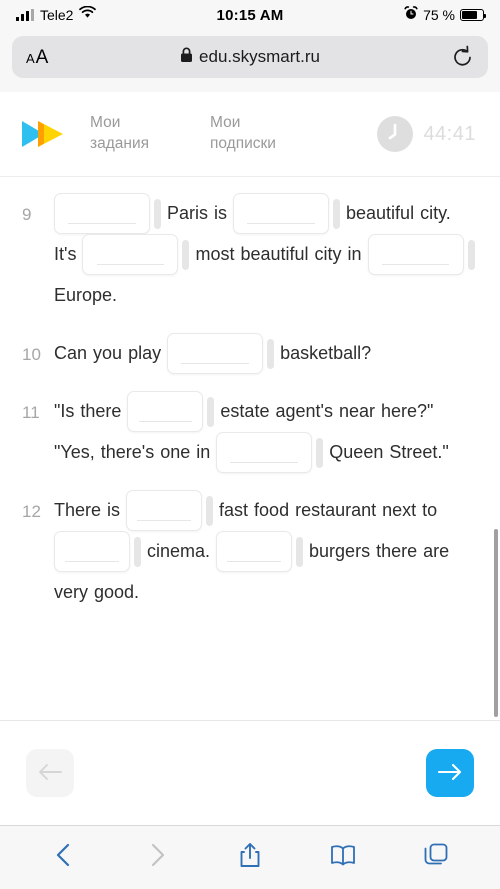  I want to click on nav-item-my-subscriptions: Мои подписки, so click(256, 134).